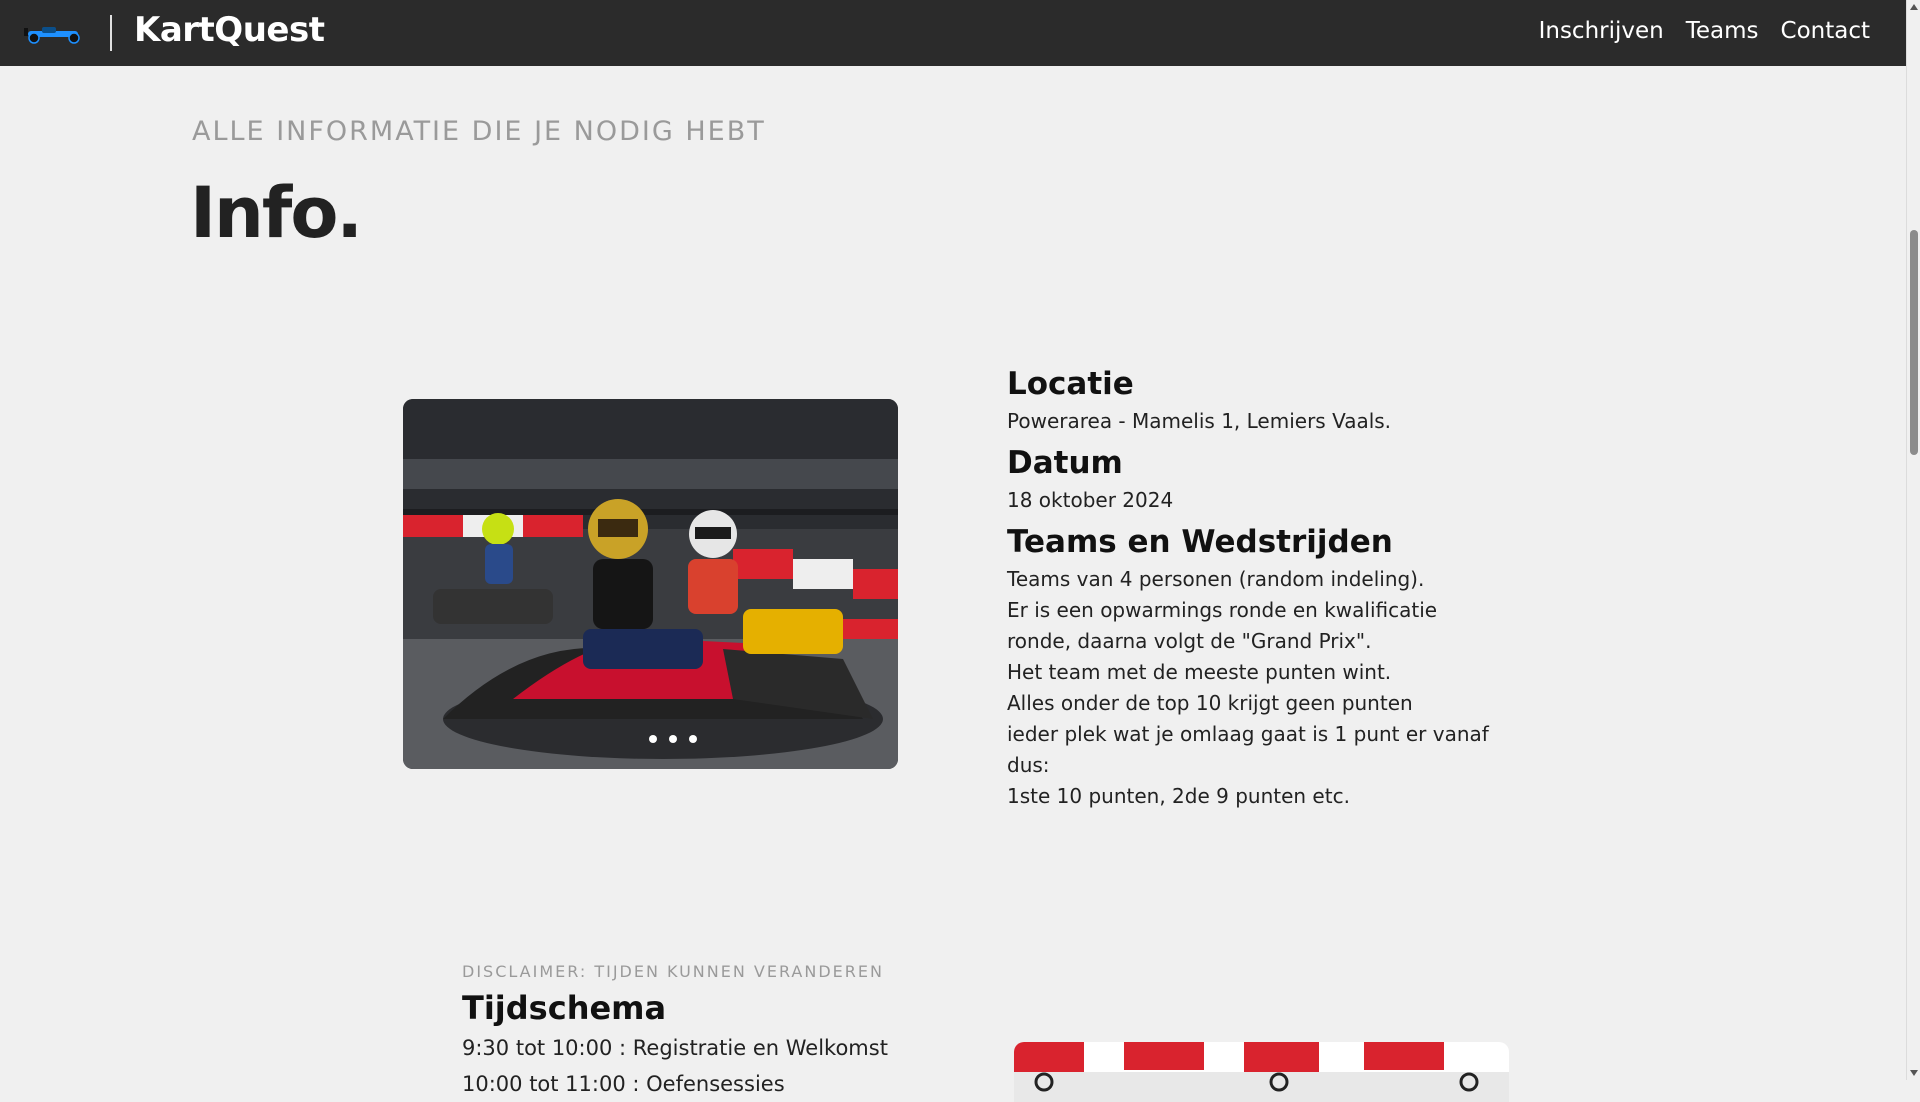 The image size is (1920, 1102). I want to click on teams-line: 1ste 10 punten, 2de 9 punten etc., so click(1178, 796).